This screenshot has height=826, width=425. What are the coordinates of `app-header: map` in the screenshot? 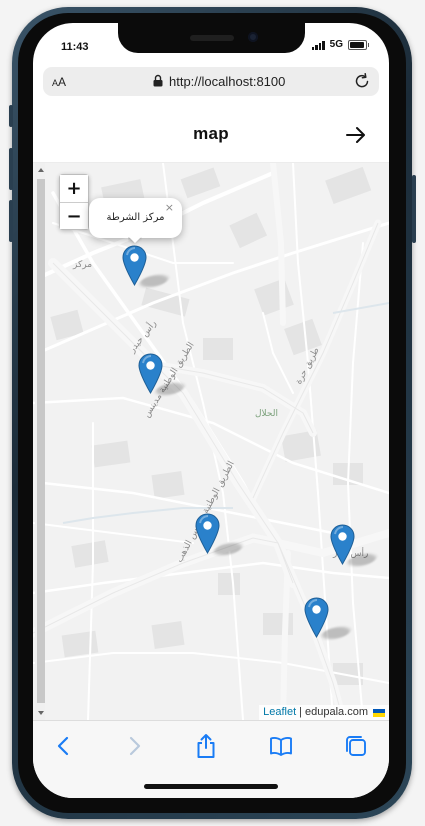 It's located at (211, 134).